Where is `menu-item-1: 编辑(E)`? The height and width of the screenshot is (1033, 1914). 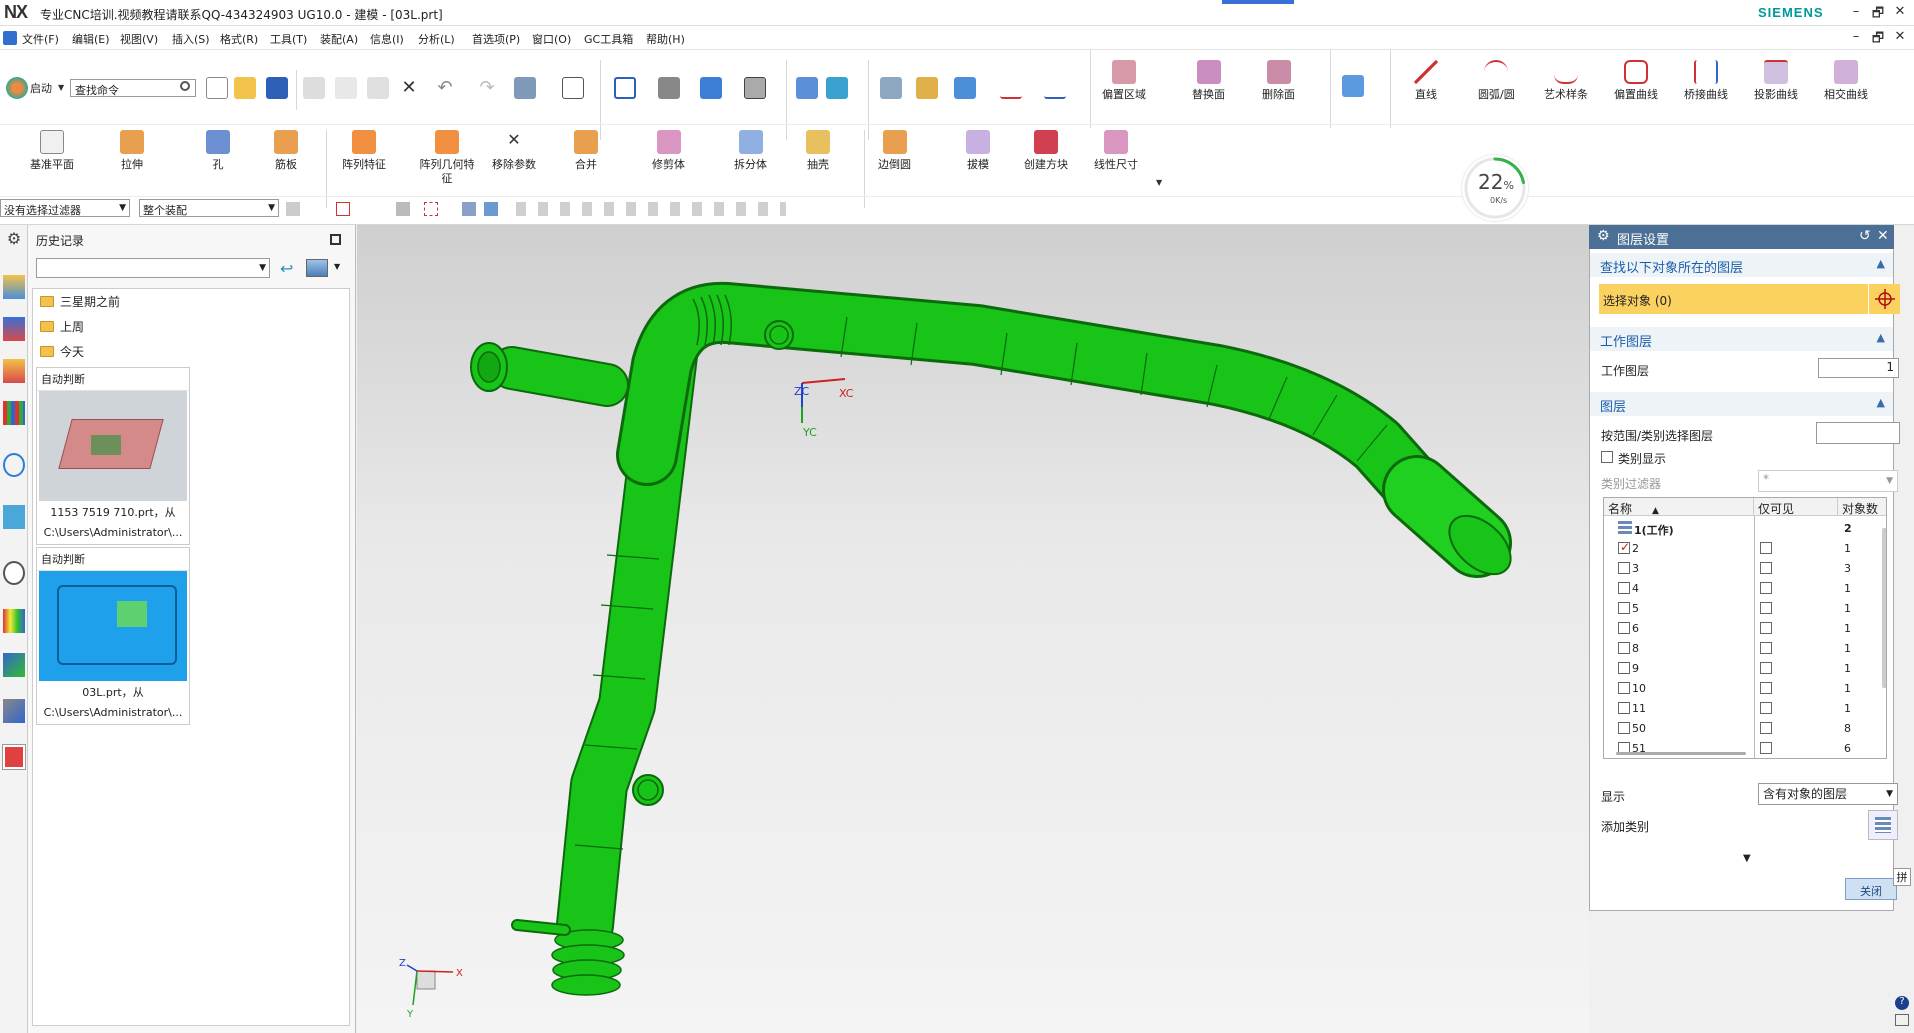 menu-item-1: 编辑(E) is located at coordinates (91, 39).